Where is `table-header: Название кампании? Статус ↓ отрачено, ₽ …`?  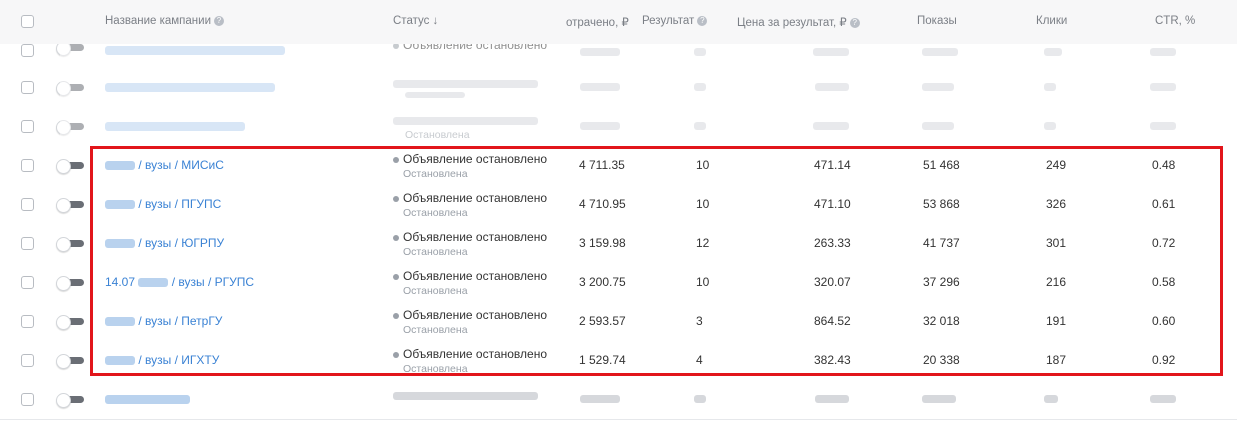 table-header: Название кампании? Статус ↓ отрачено, ₽ … is located at coordinates (618, 22).